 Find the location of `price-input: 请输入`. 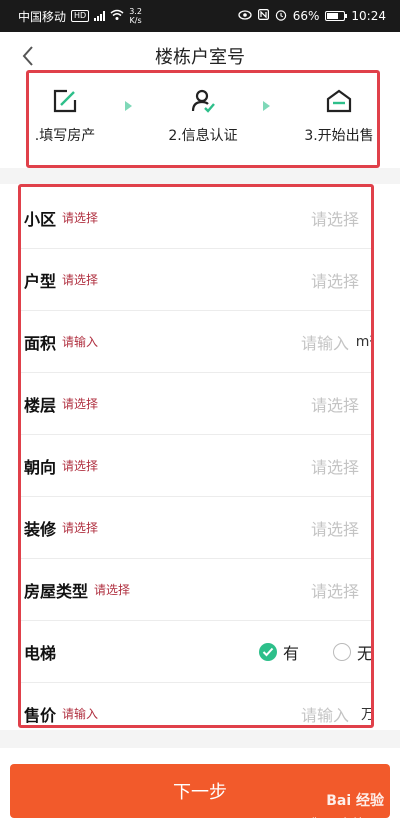

price-input: 请输入 is located at coordinates (325, 714).